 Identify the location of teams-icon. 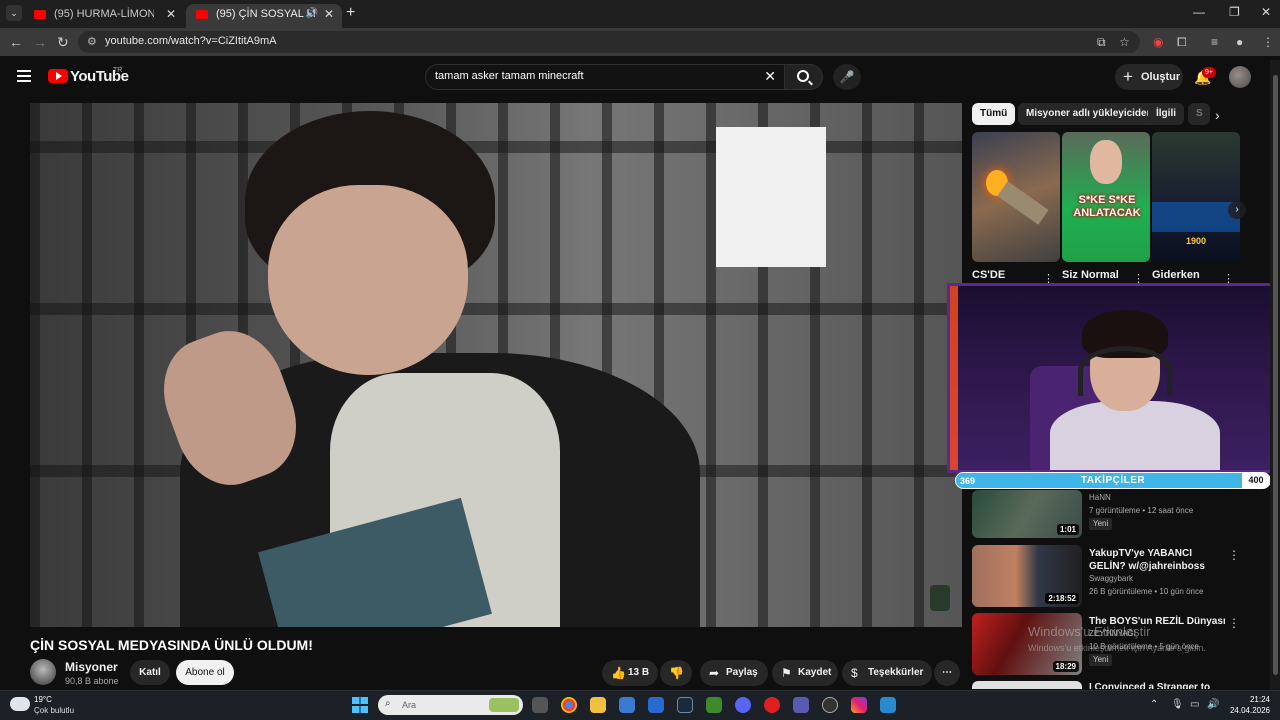
(801, 705).